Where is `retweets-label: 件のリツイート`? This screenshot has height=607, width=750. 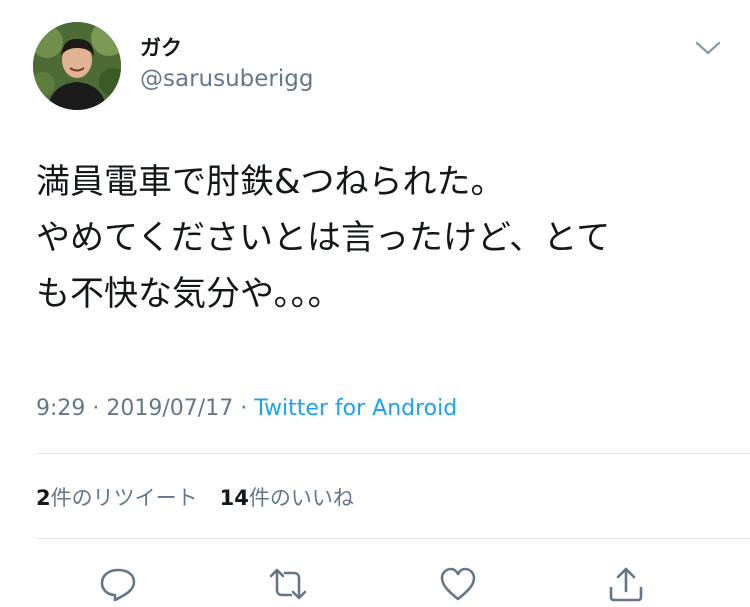 retweets-label: 件のリツイート is located at coordinates (124, 498).